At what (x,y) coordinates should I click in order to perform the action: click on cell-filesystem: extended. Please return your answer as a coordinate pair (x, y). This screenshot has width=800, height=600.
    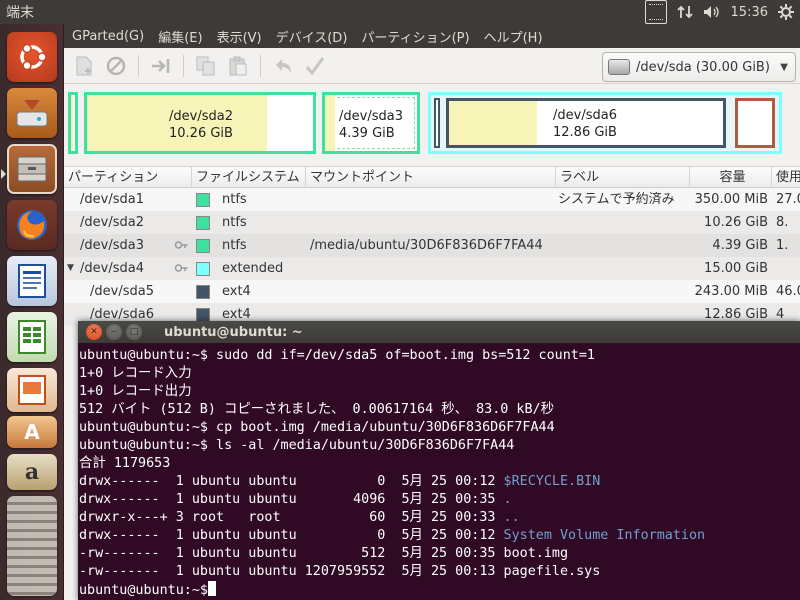
    Looking at the image, I should click on (253, 268).